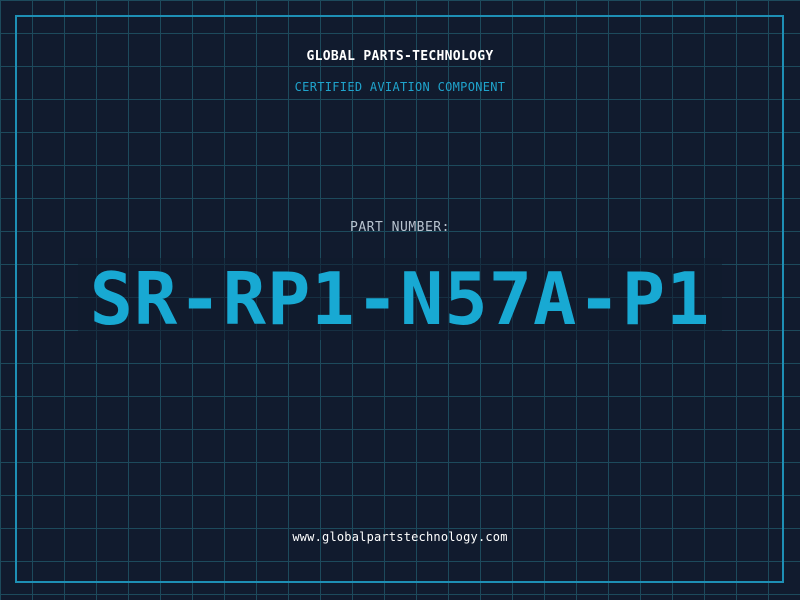  I want to click on part-number-value: SR-RP1-N57A-P1, so click(400, 299).